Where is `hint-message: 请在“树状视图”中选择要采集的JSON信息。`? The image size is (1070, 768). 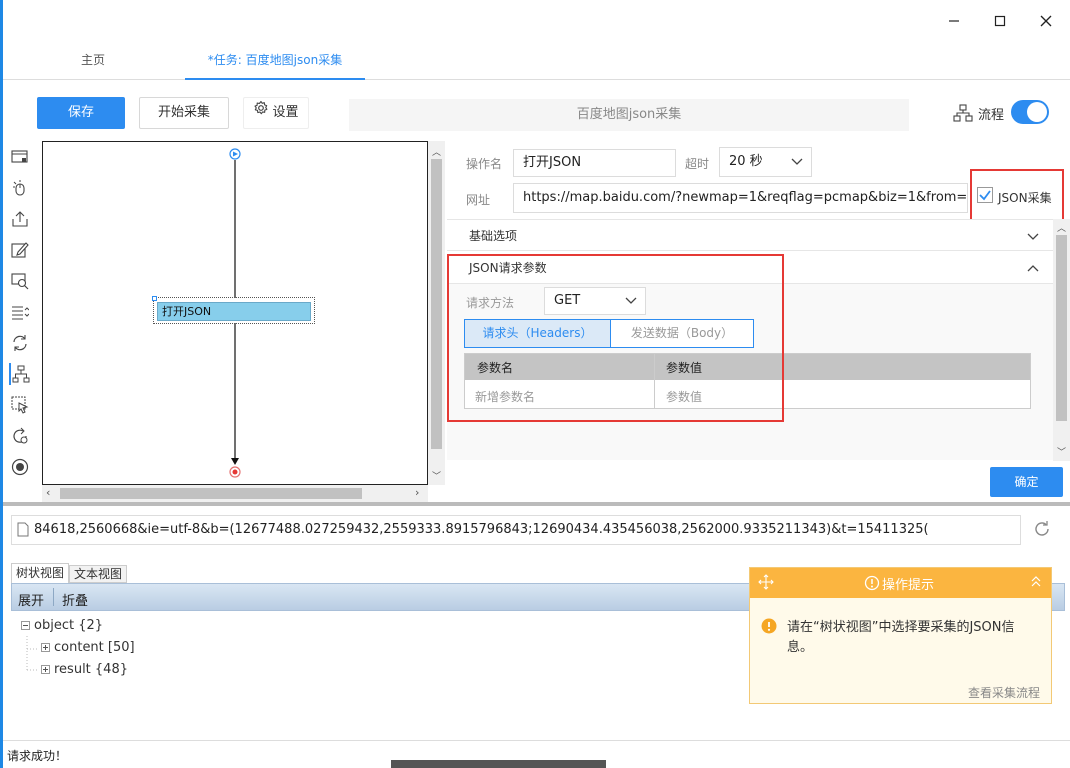 hint-message: 请在“树状视图”中选择要采集的JSON信息。 is located at coordinates (901, 637).